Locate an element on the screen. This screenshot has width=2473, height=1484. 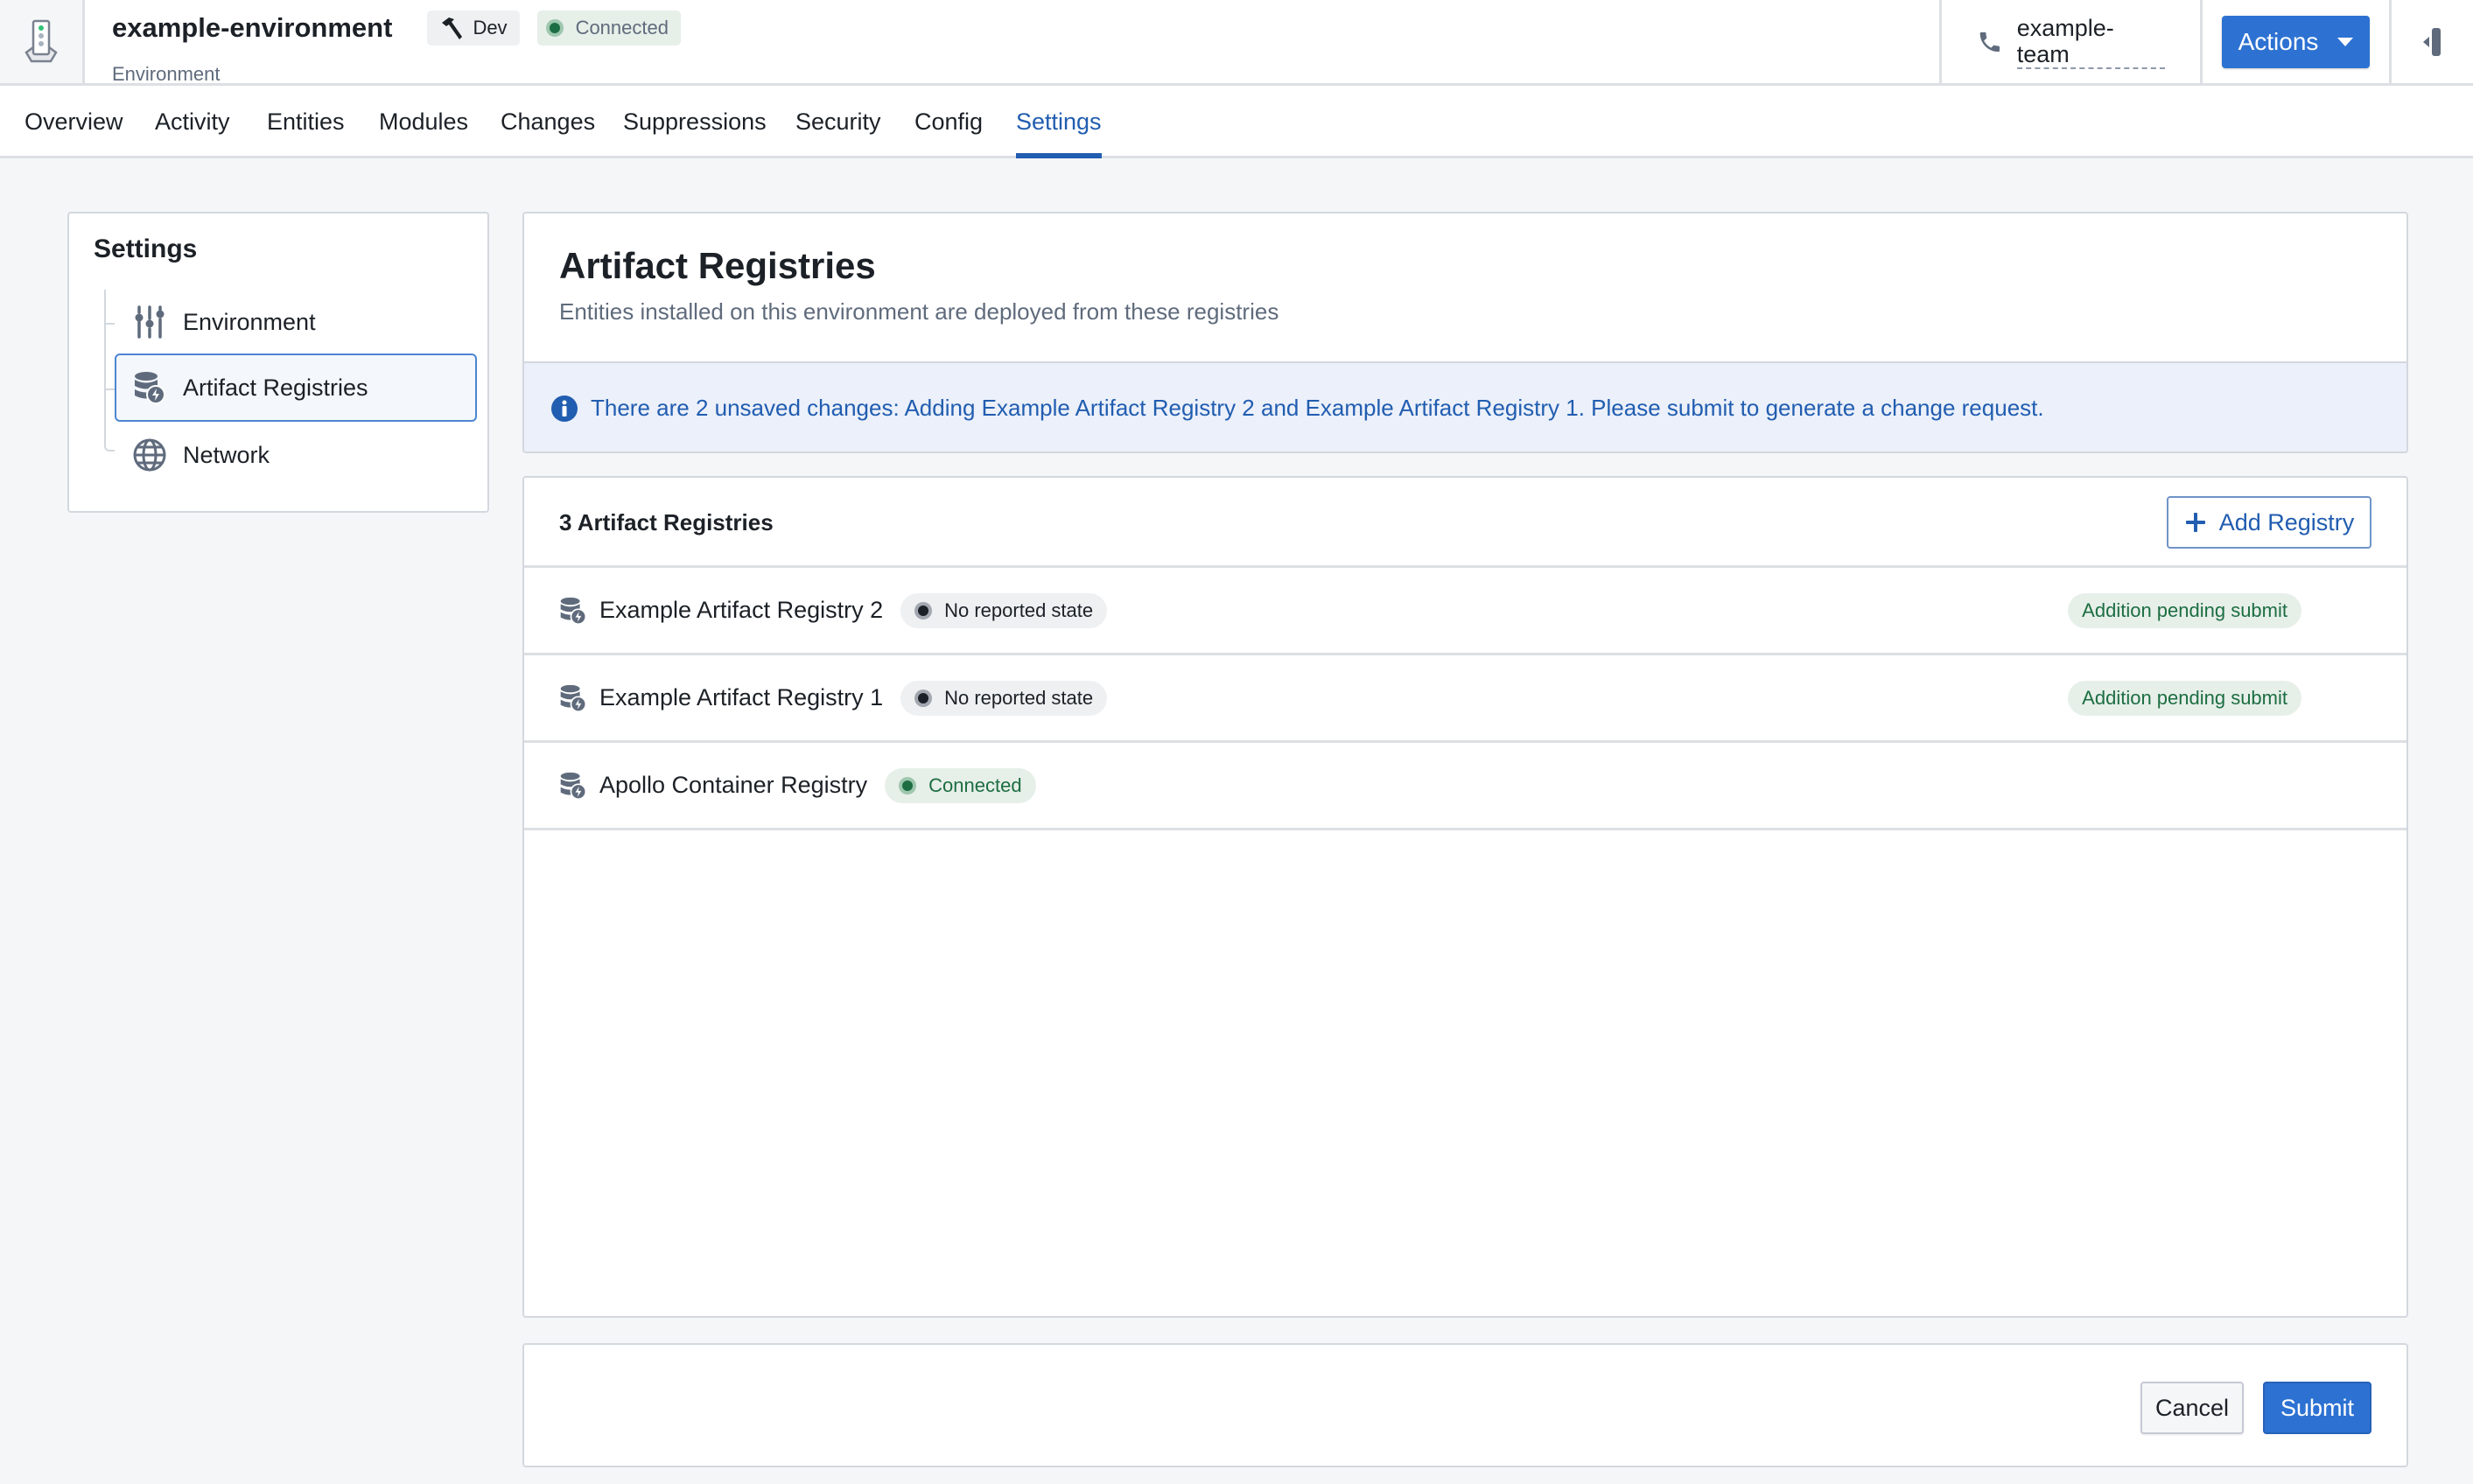
registry-count: 3 Artifact Registries is located at coordinates (666, 522).